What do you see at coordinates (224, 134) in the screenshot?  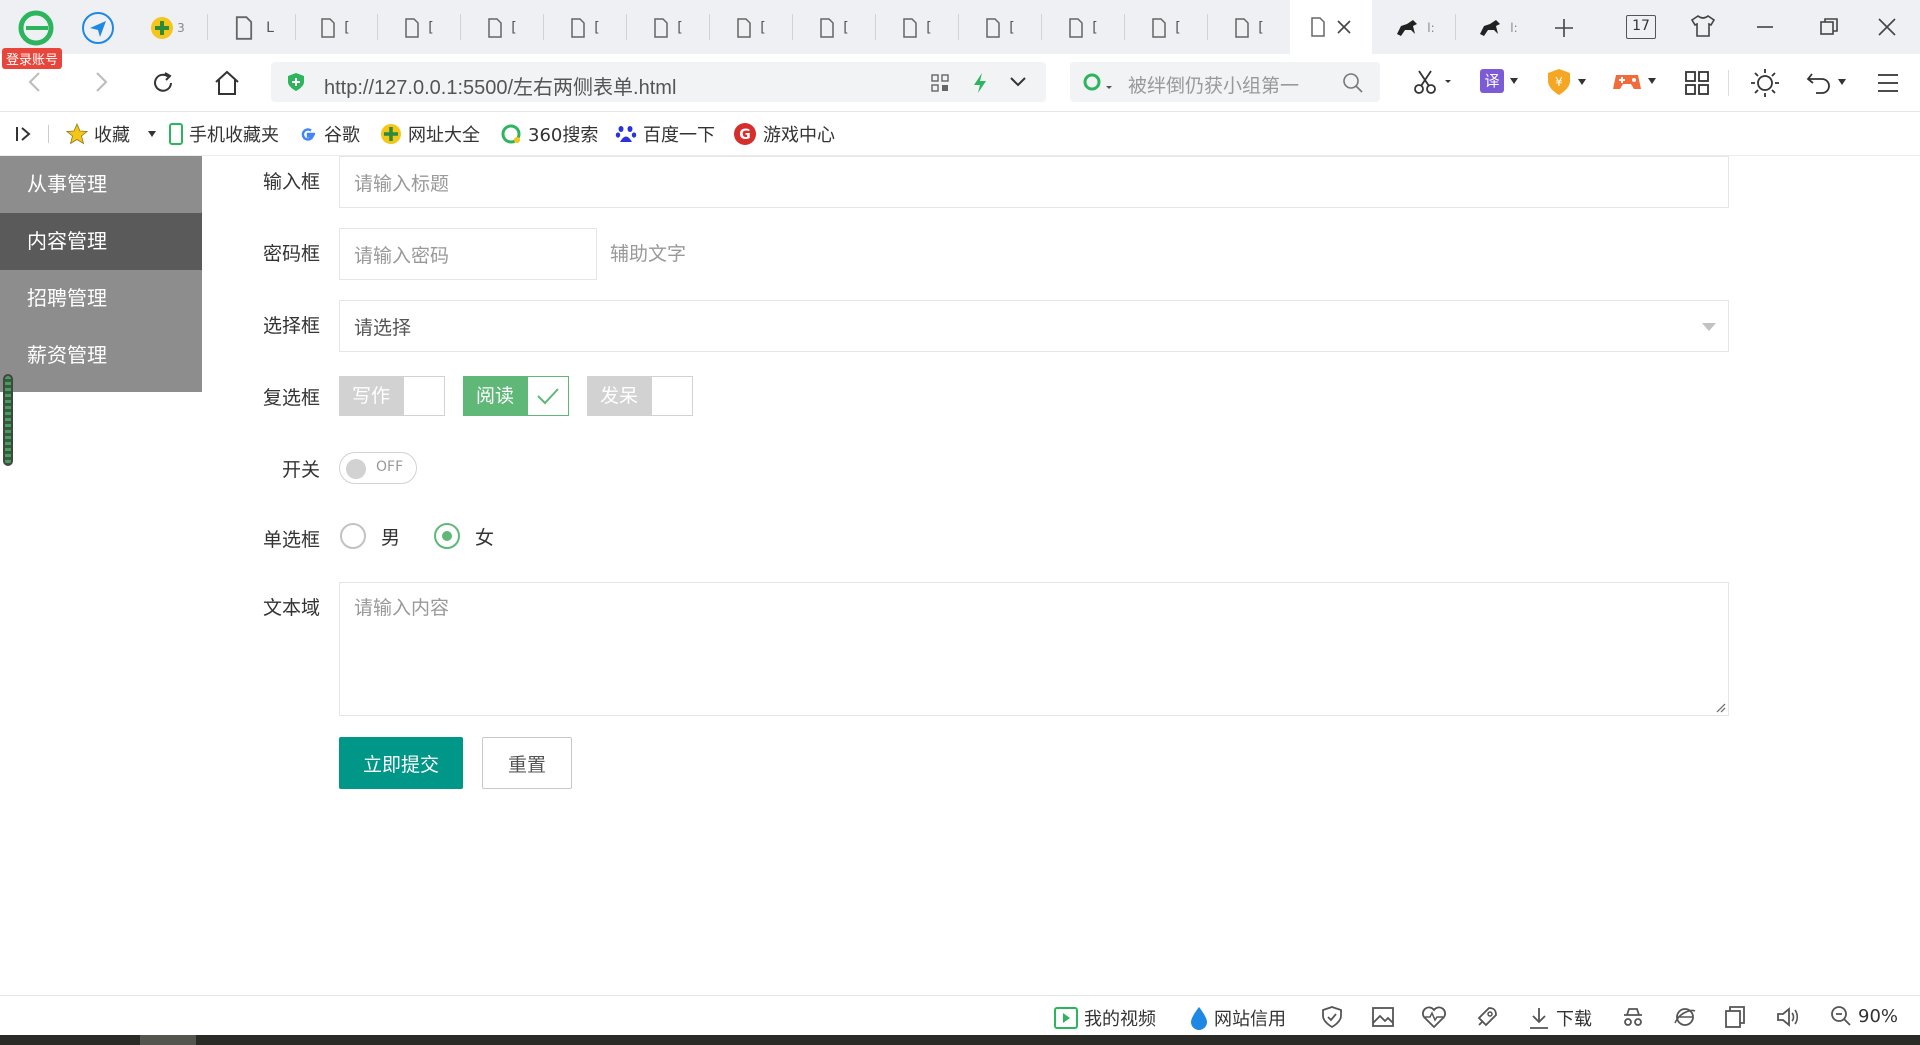 I see `bookmark-mobile: 手机收藏夹` at bounding box center [224, 134].